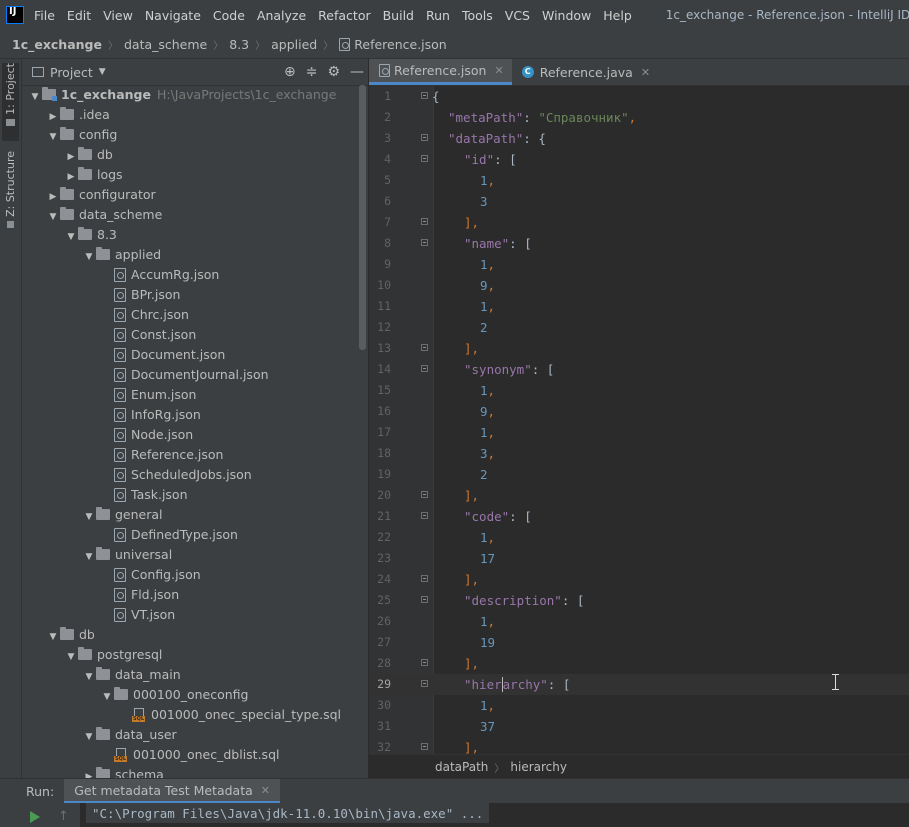 The image size is (909, 827). Describe the element at coordinates (173, 15) in the screenshot. I see `menu-navigate: Navigate` at that location.